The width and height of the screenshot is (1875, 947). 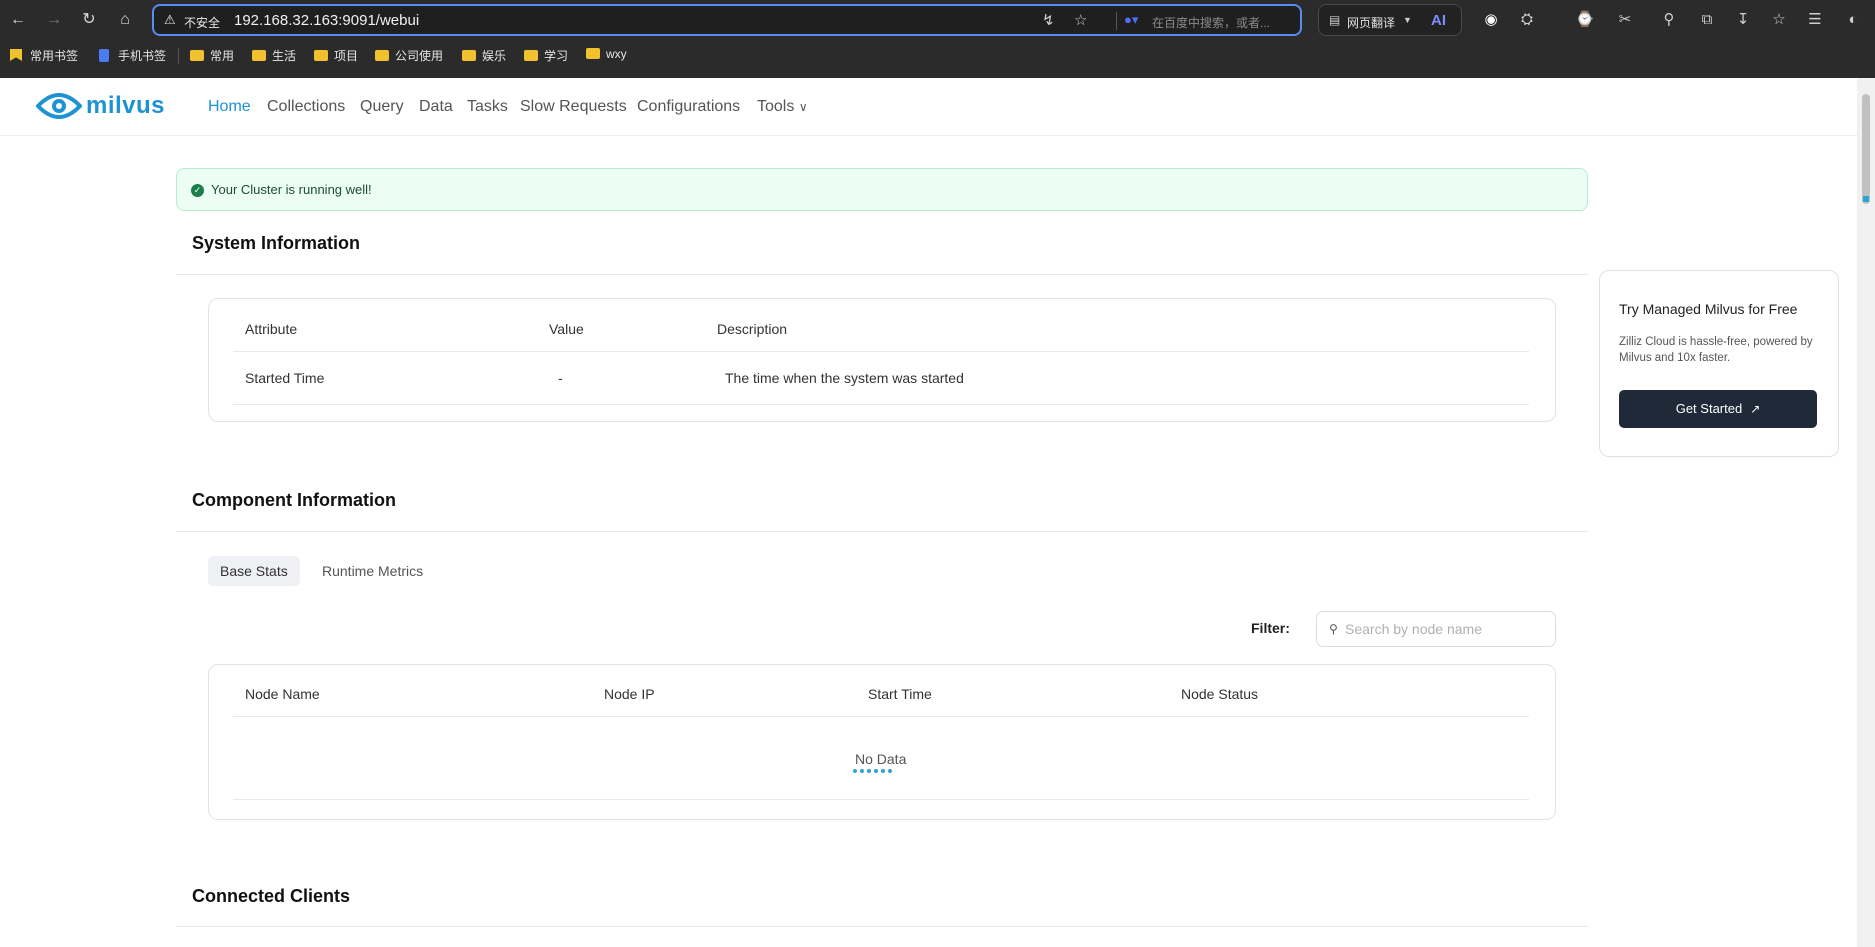 I want to click on table-cell-description: The time when the system was started, so click(x=844, y=378).